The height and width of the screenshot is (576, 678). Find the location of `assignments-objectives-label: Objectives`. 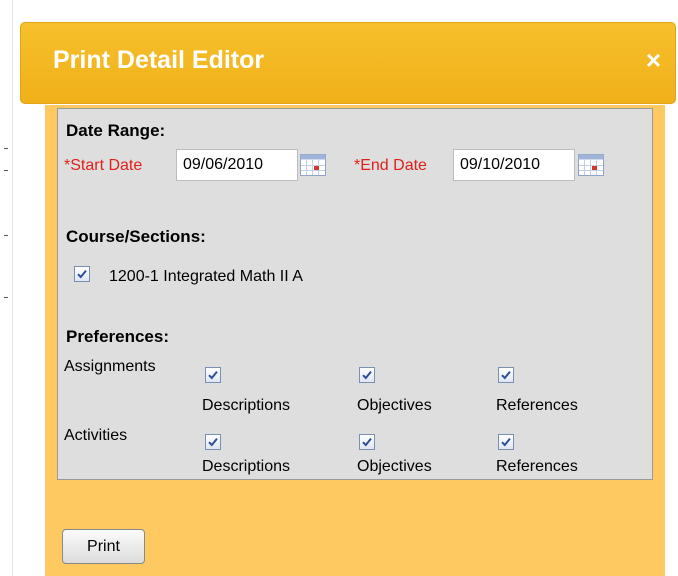

assignments-objectives-label: Objectives is located at coordinates (394, 405).